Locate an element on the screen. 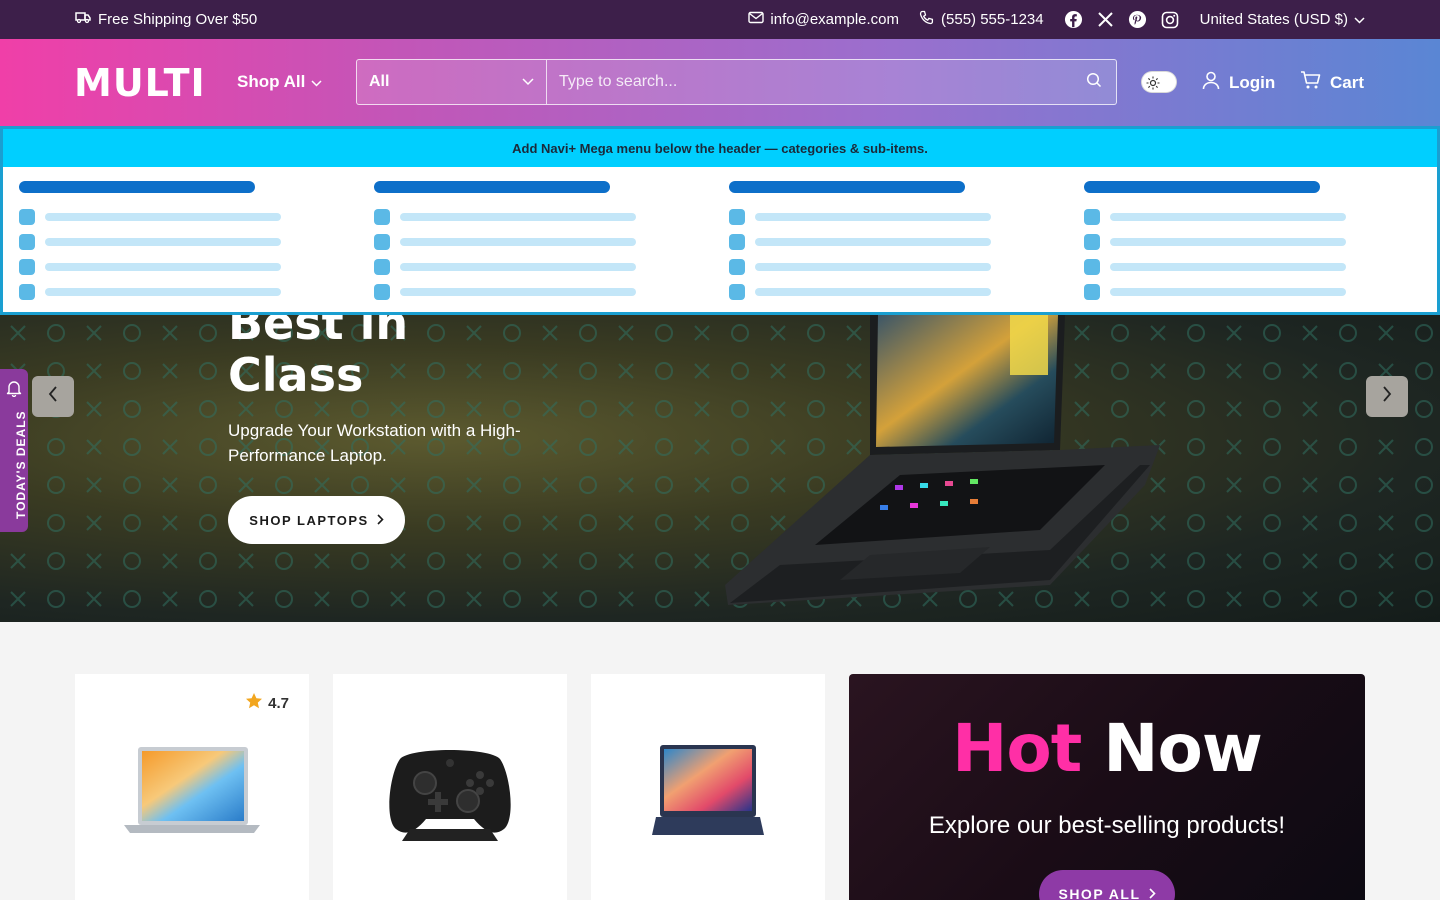 The height and width of the screenshot is (900, 1440). theme-toggle is located at coordinates (1159, 82).